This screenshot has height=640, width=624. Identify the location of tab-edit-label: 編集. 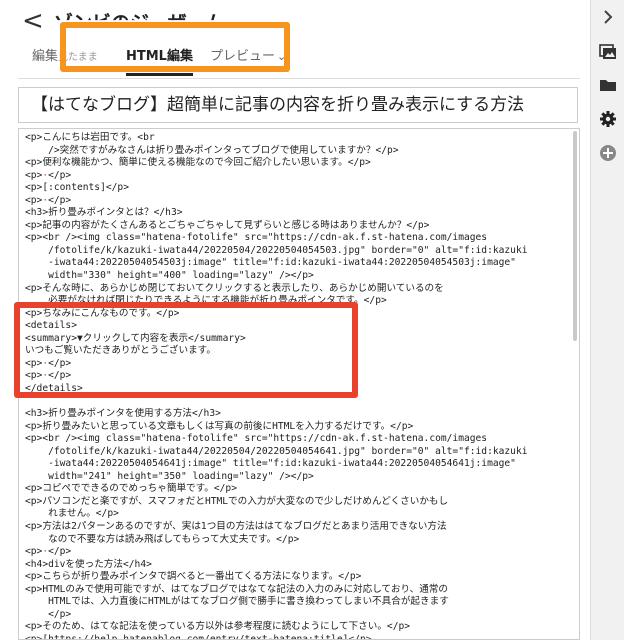
(45, 56).